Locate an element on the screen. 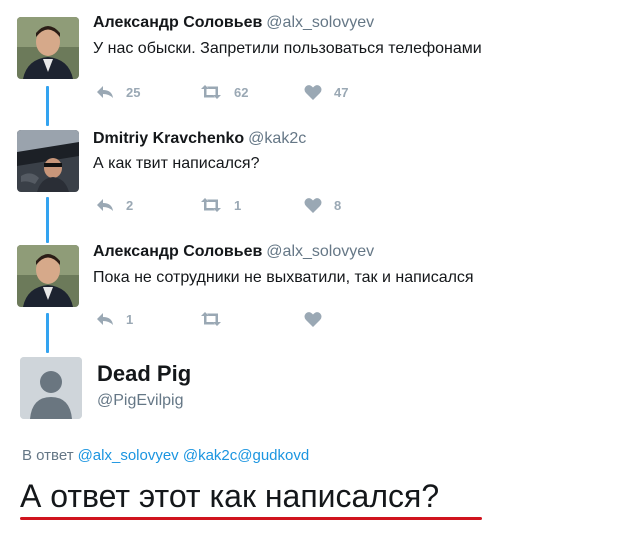  retweet-count: 1 is located at coordinates (238, 205).